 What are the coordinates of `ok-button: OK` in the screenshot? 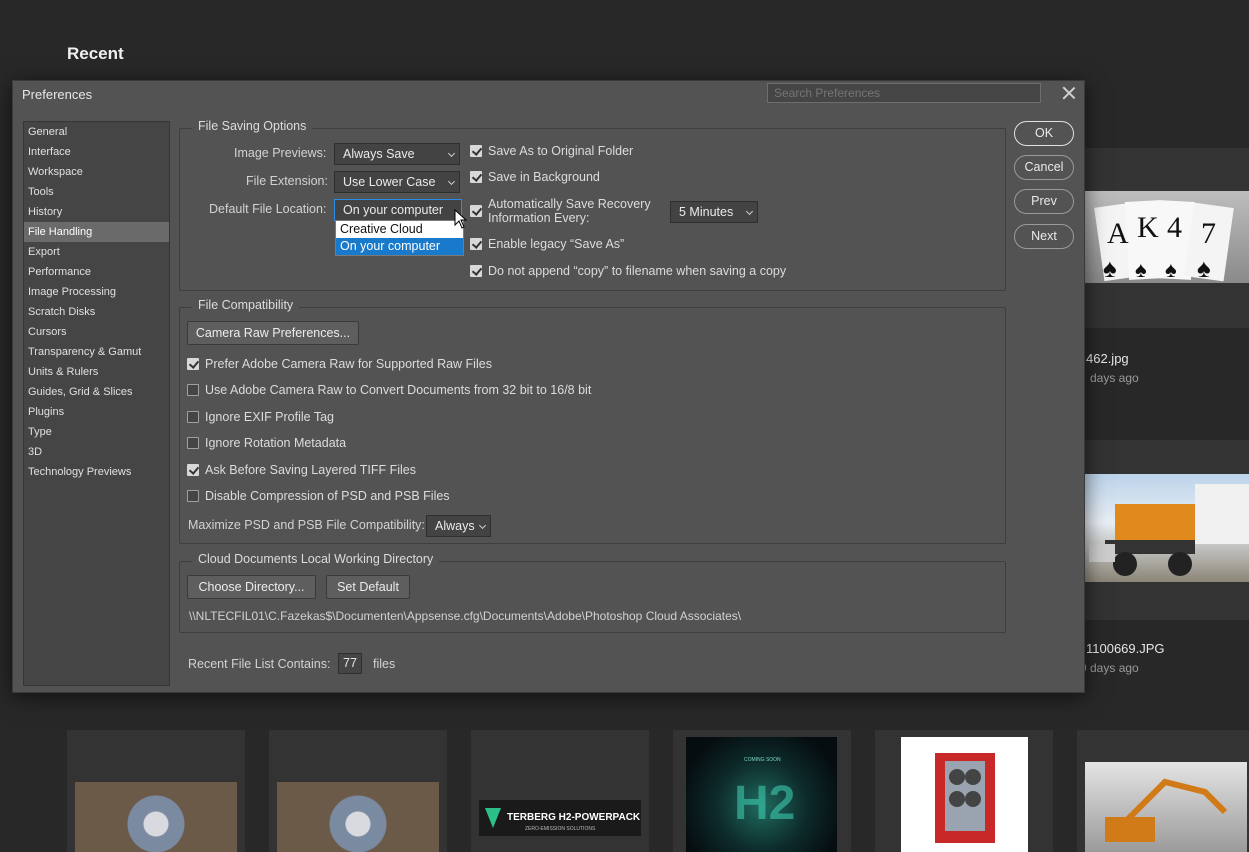 It's located at (1044, 133).